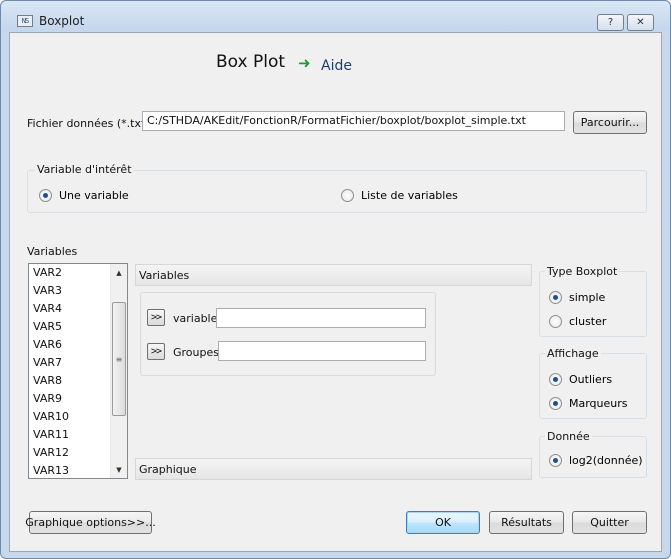 The image size is (671, 559). I want to click on graphique-section-header: Graphique, so click(333, 469).